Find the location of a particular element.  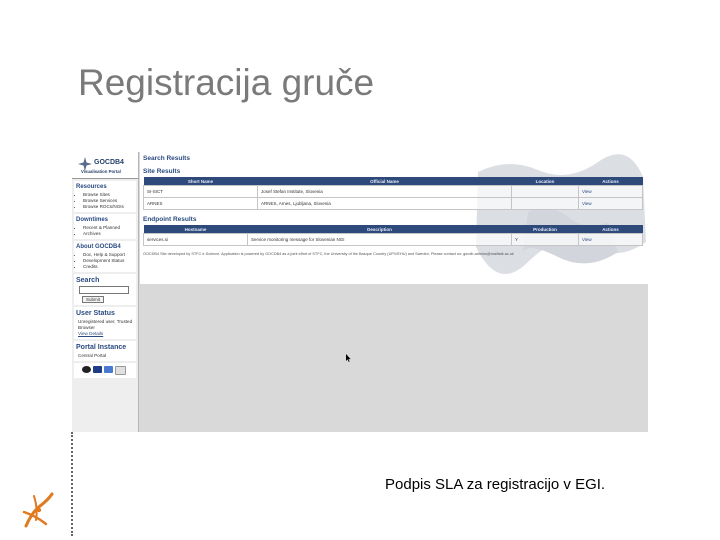

nav-browse-rocs: Browse ROCs/NGIs is located at coordinates (108, 207).